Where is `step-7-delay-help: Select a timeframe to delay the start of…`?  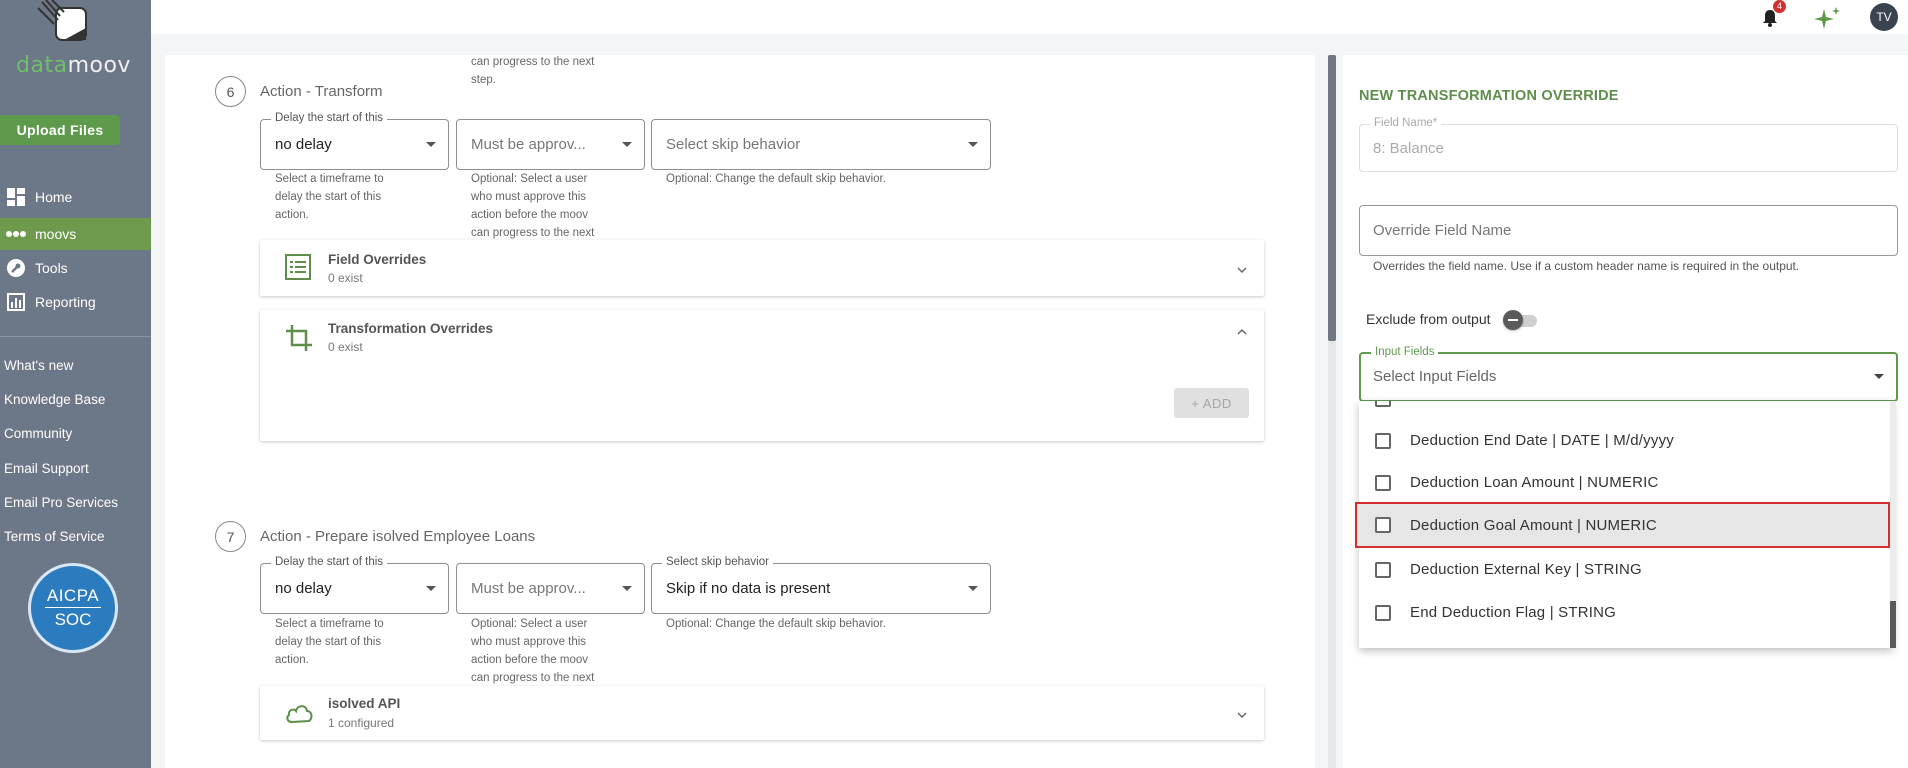 step-7-delay-help: Select a timeframe to delay the start of… is located at coordinates (329, 642).